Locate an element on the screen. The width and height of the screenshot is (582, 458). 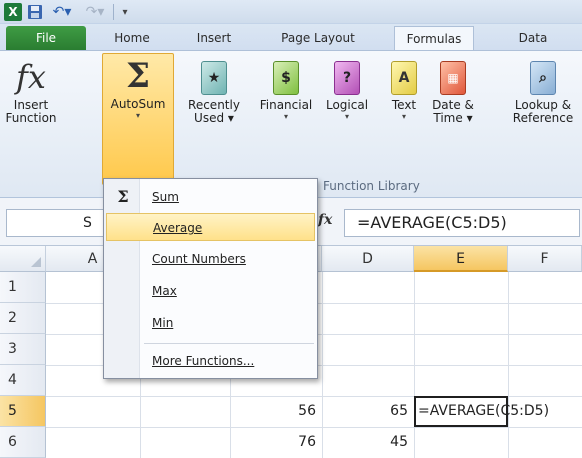
column-header-f: F is located at coordinates (545, 259).